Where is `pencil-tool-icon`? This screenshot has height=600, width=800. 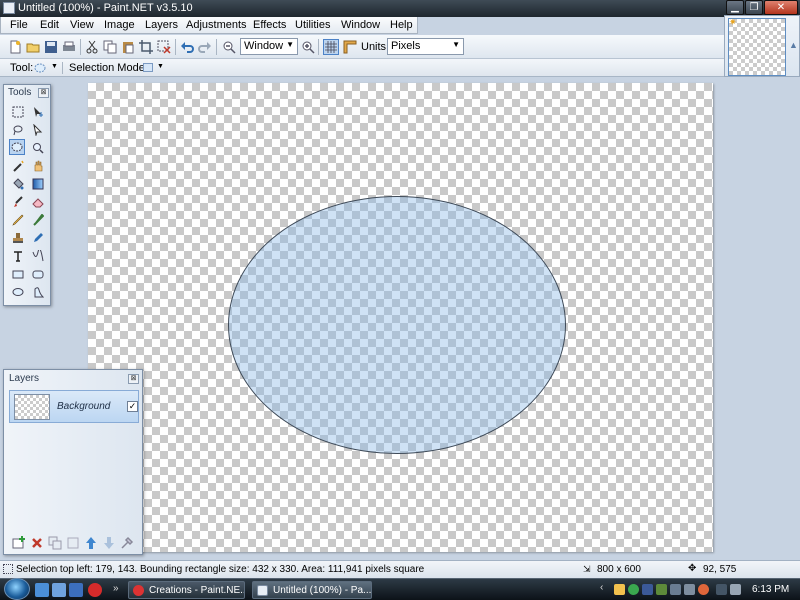 pencil-tool-icon is located at coordinates (18, 220).